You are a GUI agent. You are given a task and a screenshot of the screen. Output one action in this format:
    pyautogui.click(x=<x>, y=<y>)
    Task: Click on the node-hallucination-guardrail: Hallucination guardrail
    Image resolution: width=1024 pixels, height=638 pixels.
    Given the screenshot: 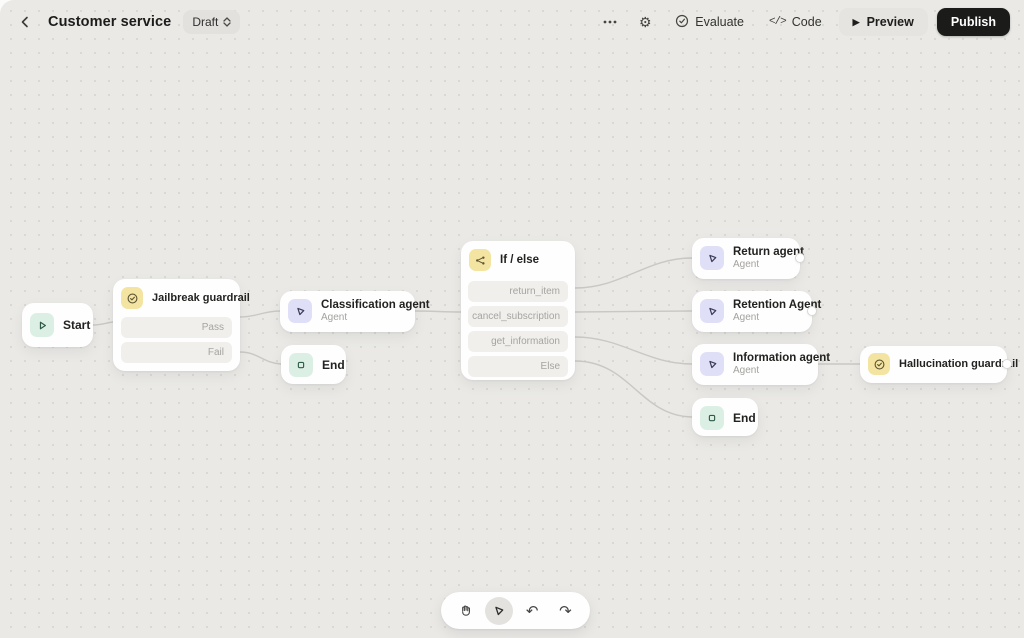 What is the action you would take?
    pyautogui.click(x=939, y=364)
    